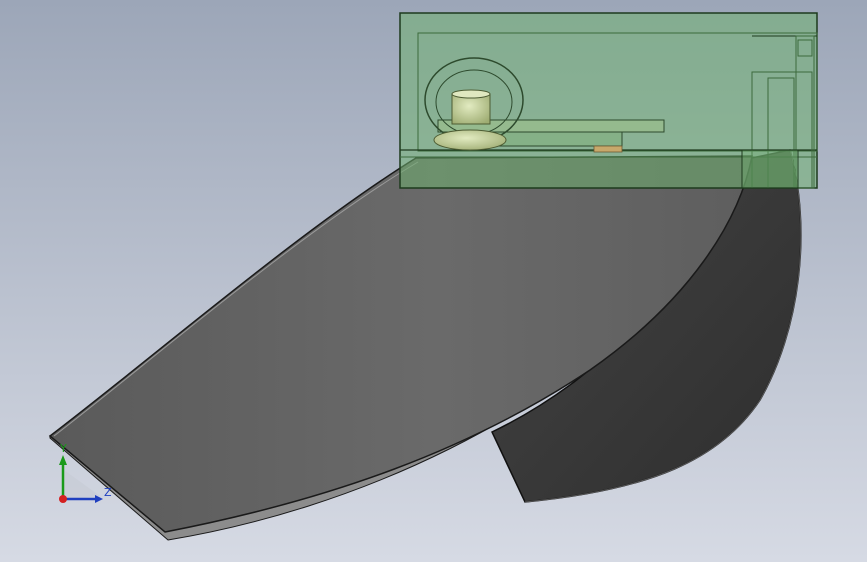  I want to click on knob-base, so click(470, 140).